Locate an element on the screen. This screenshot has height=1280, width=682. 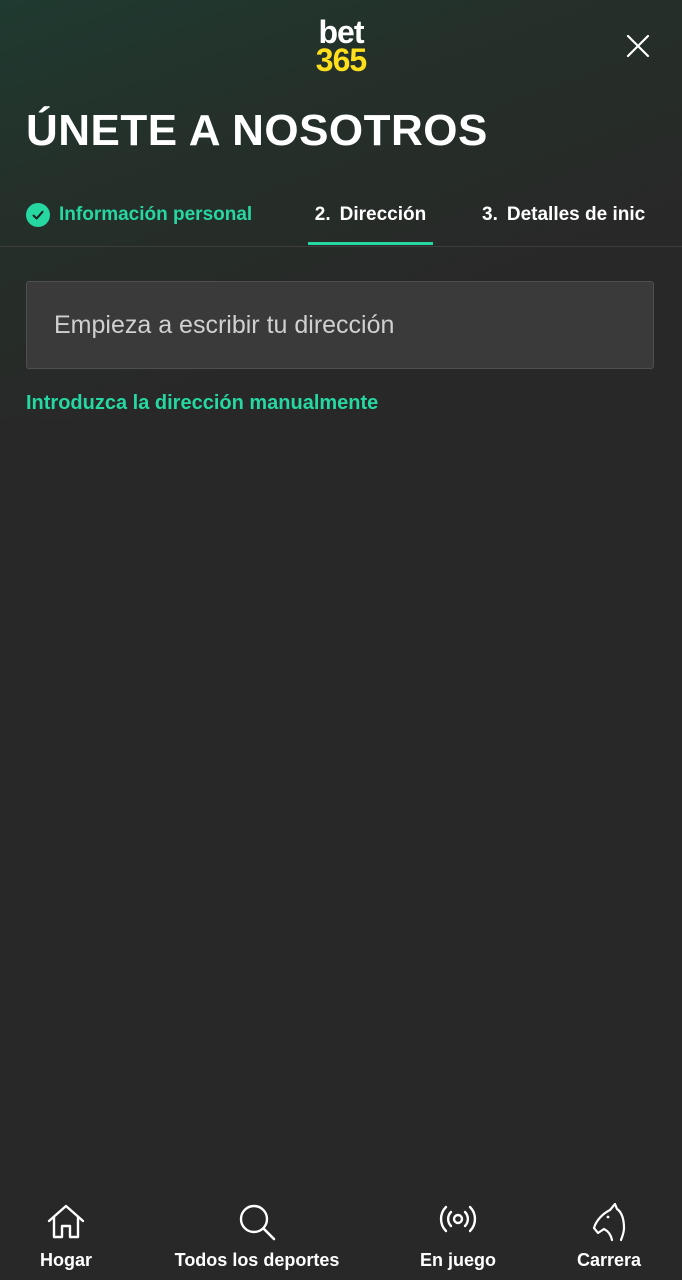
bet365-logo: bet 365 is located at coordinates (341, 47).